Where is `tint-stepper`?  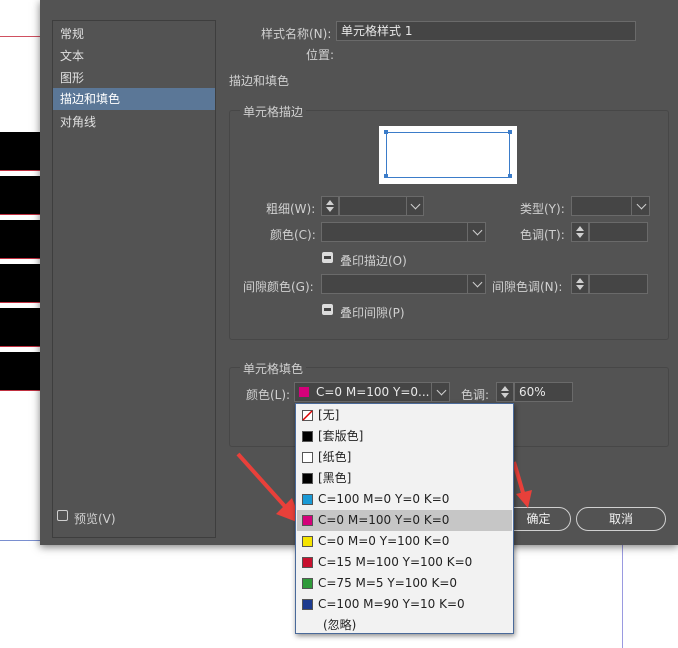
tint-stepper is located at coordinates (580, 232).